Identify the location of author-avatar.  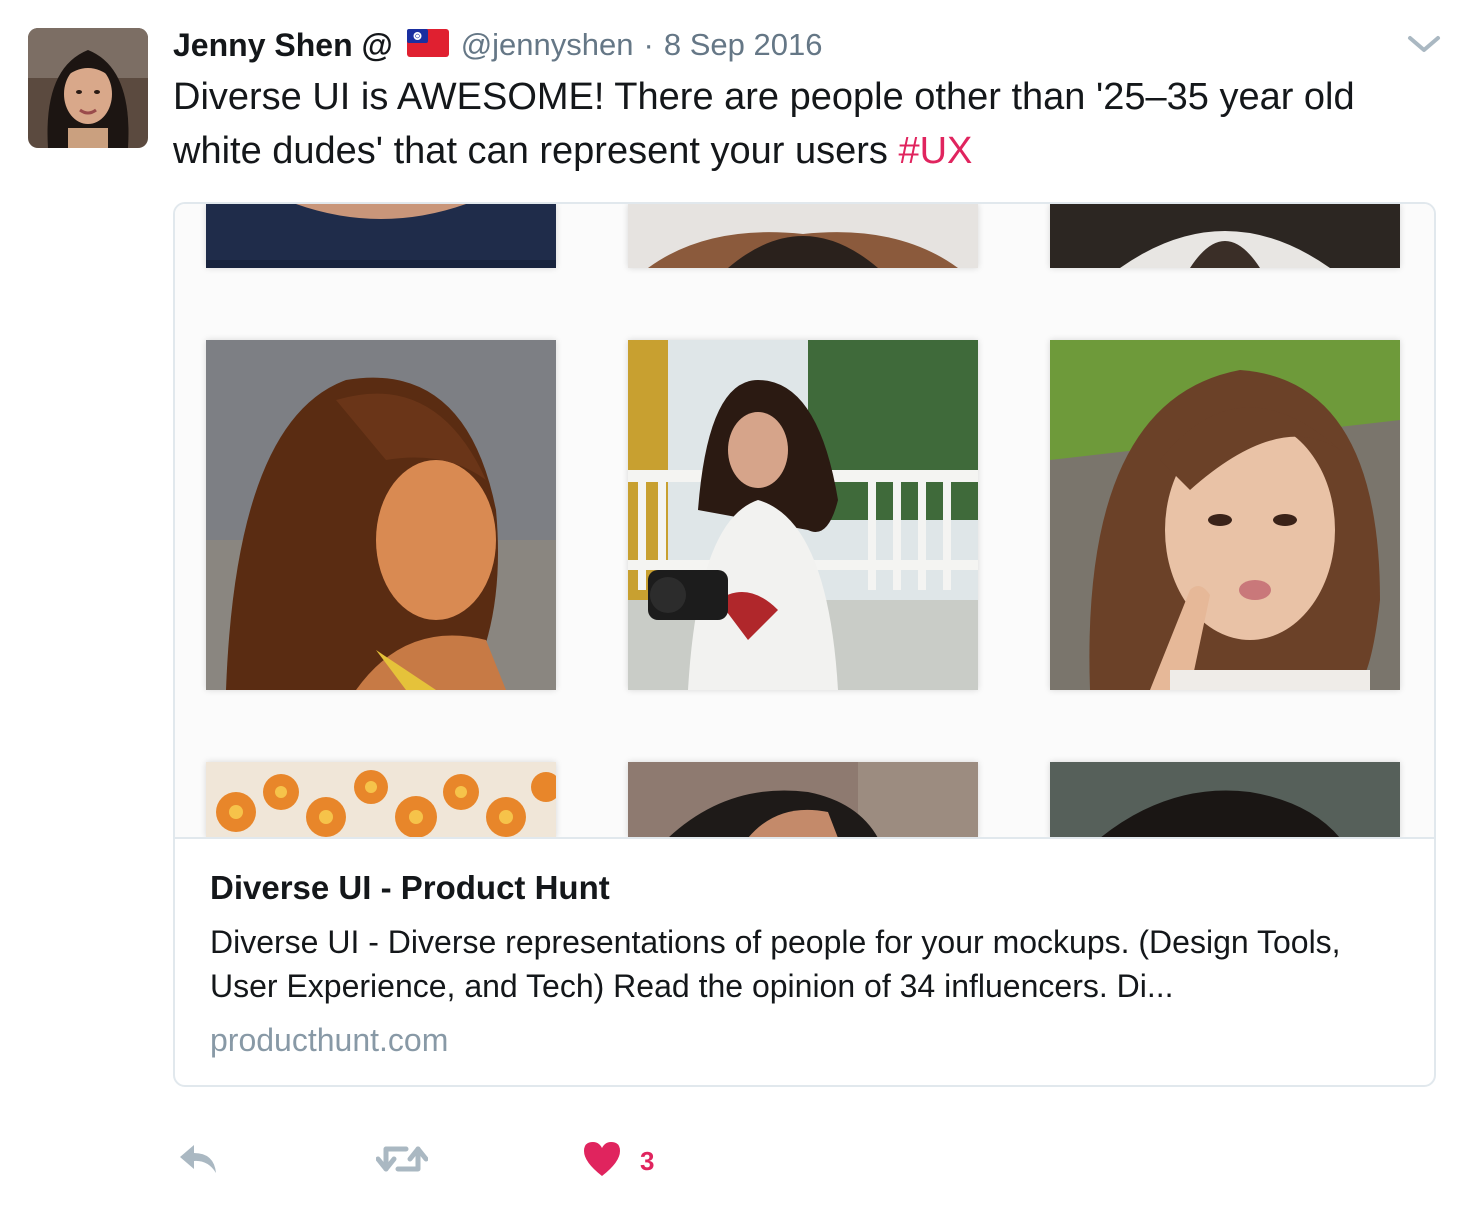
(88, 88).